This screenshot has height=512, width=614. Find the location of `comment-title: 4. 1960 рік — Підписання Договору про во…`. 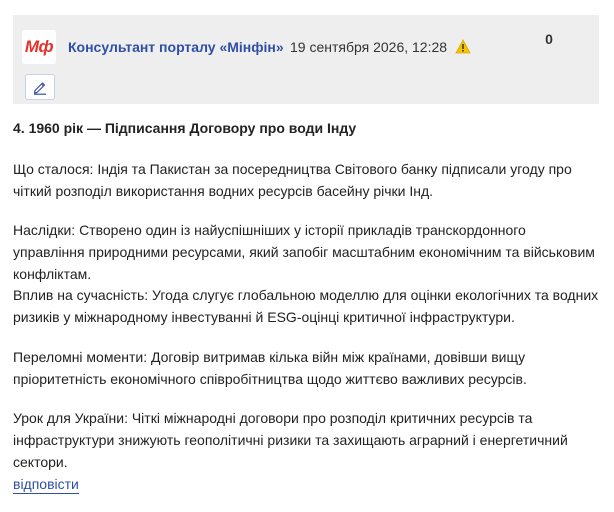

comment-title: 4. 1960 рік — Підписання Договору про во… is located at coordinates (185, 128).